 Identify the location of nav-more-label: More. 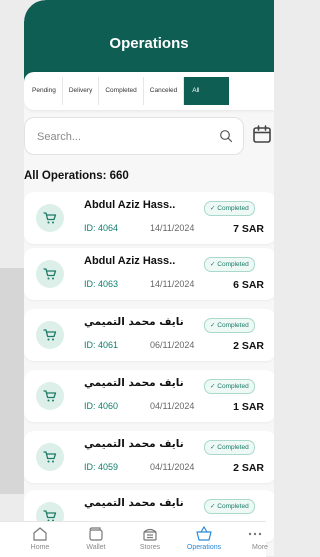
(260, 547).